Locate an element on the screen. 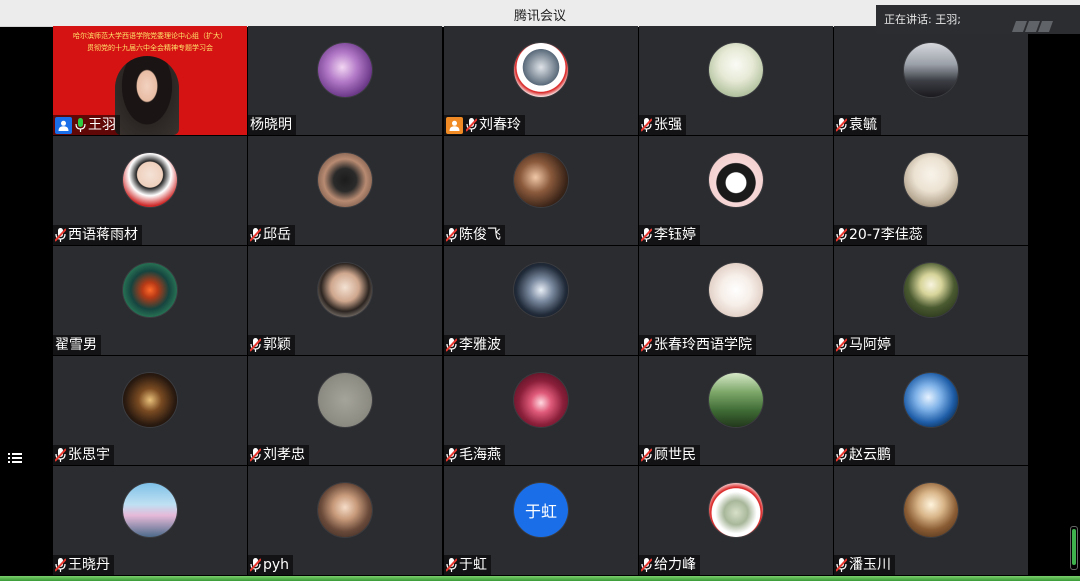  speaking-label: 正在讲话: 王羽; is located at coordinates (922, 19).